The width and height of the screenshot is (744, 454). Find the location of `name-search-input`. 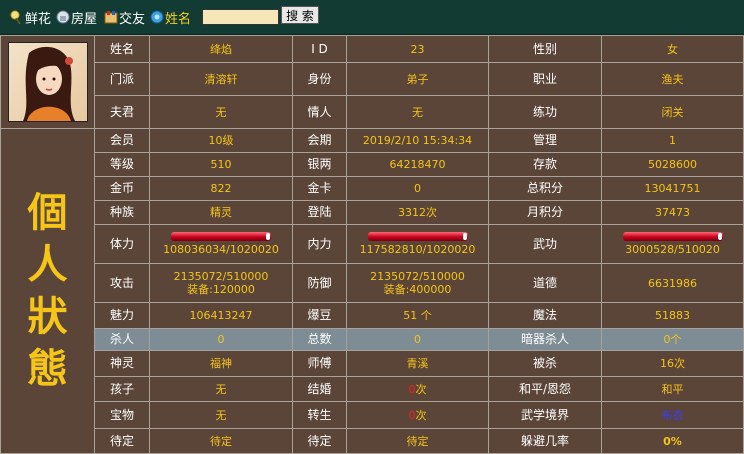

name-search-input is located at coordinates (240, 17).